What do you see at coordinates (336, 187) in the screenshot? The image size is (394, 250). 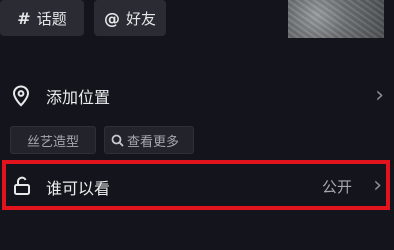 I see `privacy-value: 公开` at bounding box center [336, 187].